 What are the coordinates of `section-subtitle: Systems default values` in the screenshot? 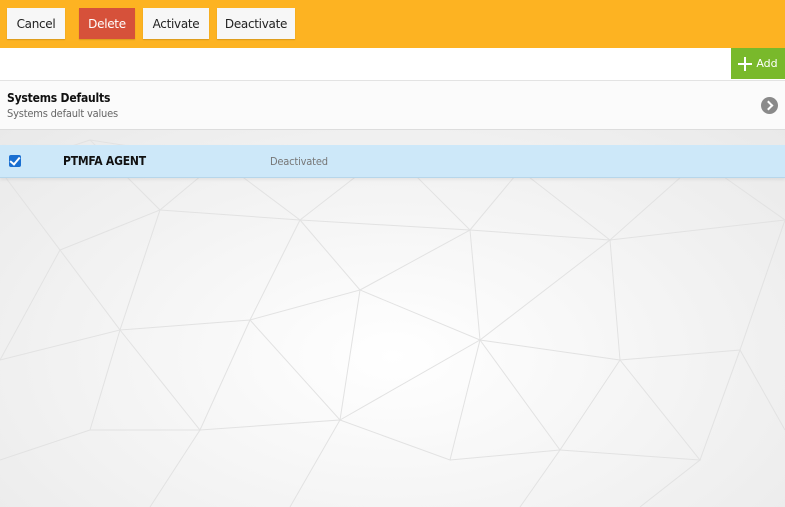 It's located at (62, 113).